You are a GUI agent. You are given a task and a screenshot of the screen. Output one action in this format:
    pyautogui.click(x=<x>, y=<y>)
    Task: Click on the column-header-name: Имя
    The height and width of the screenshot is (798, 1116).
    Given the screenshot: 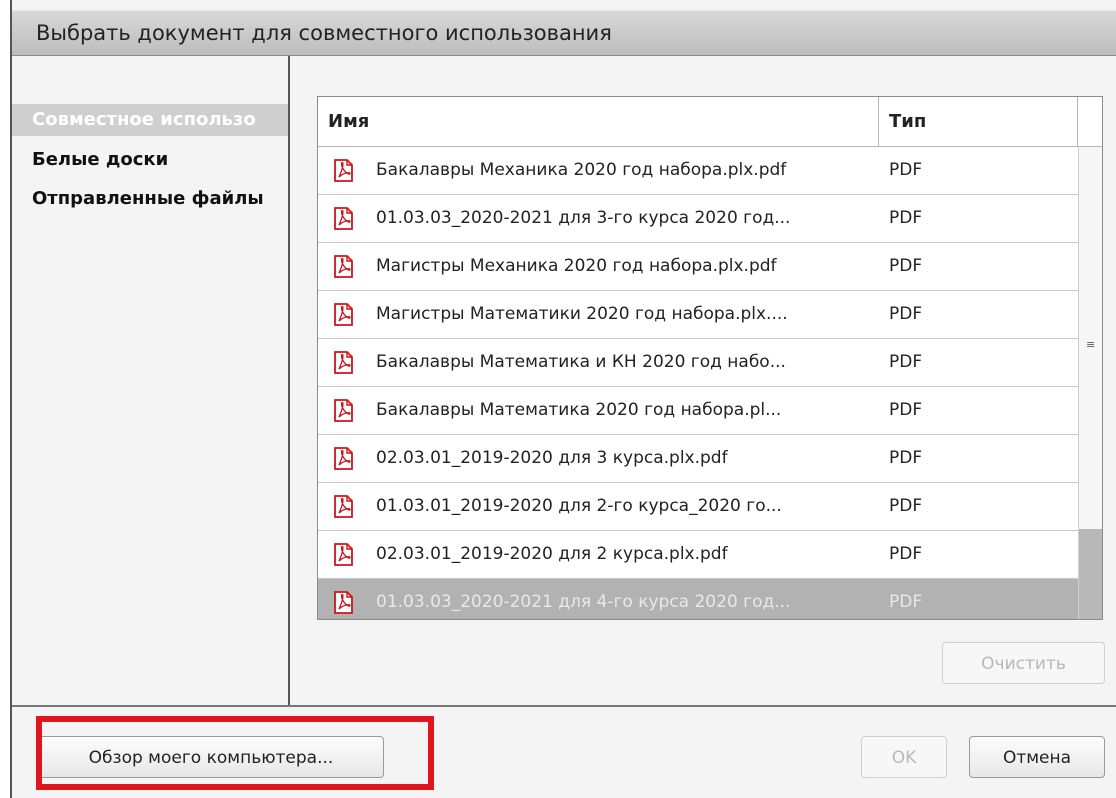 What is the action you would take?
    pyautogui.click(x=598, y=121)
    